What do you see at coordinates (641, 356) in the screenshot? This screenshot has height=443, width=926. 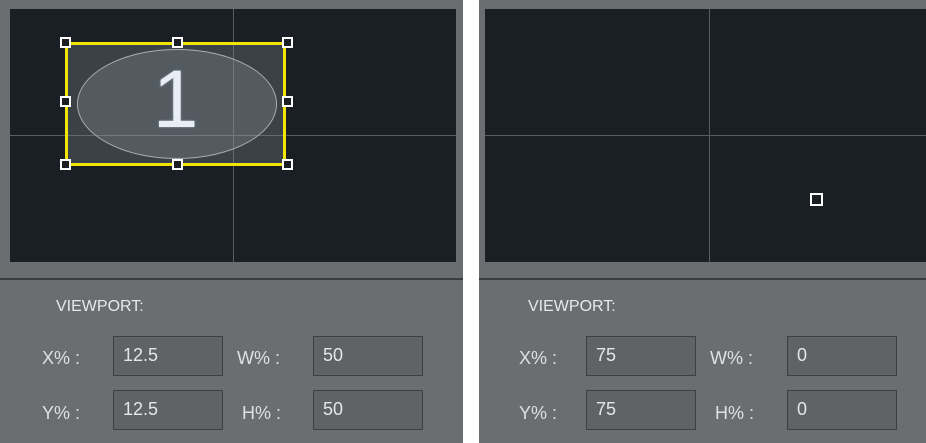 I see `x-percent-field: 75` at bounding box center [641, 356].